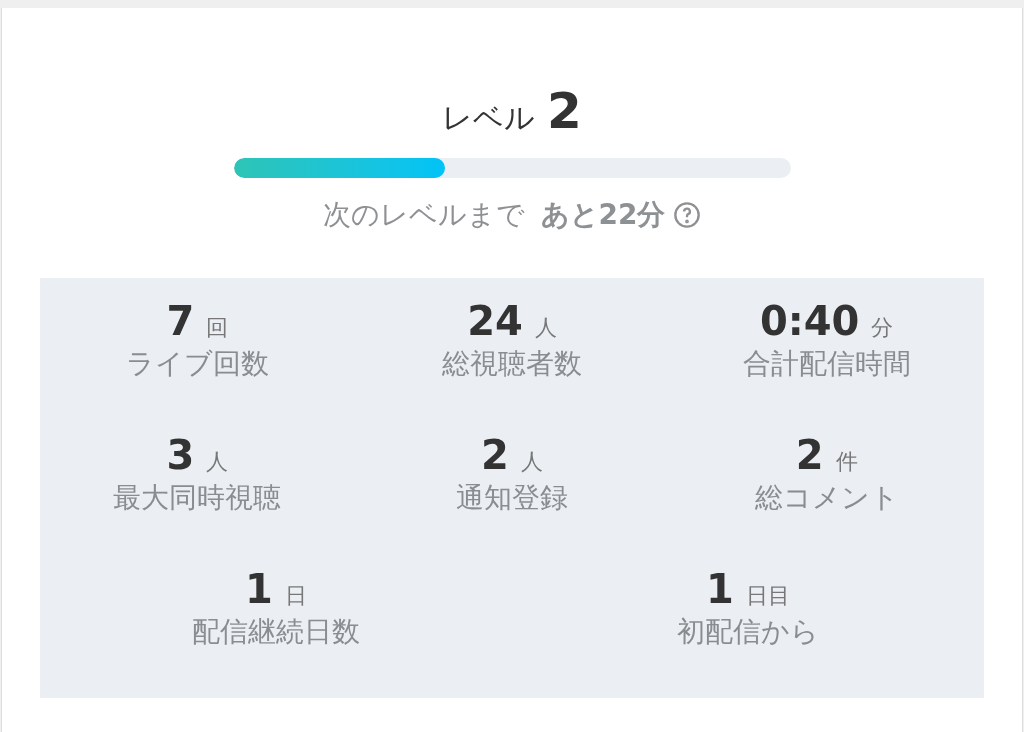 The width and height of the screenshot is (1024, 732). Describe the element at coordinates (217, 328) in the screenshot. I see `stat-unit: 回` at that location.